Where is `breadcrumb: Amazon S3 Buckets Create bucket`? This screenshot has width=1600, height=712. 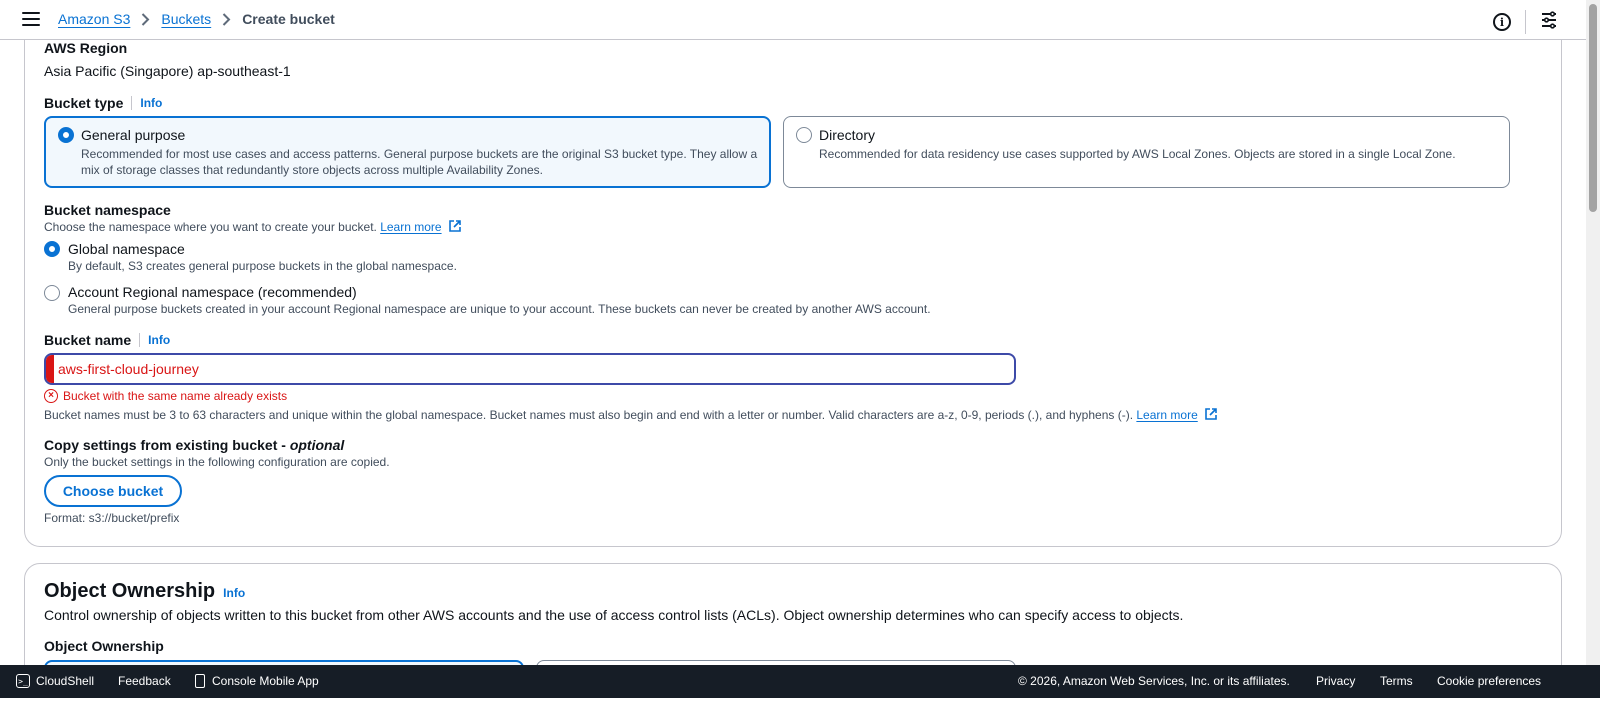
breadcrumb: Amazon S3 Buckets Create bucket is located at coordinates (196, 19).